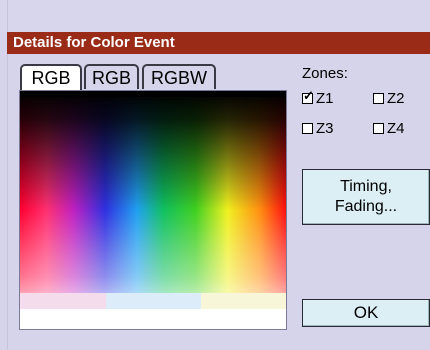 The height and width of the screenshot is (350, 430). I want to click on zone-z4-checkbox: Z4, so click(389, 128).